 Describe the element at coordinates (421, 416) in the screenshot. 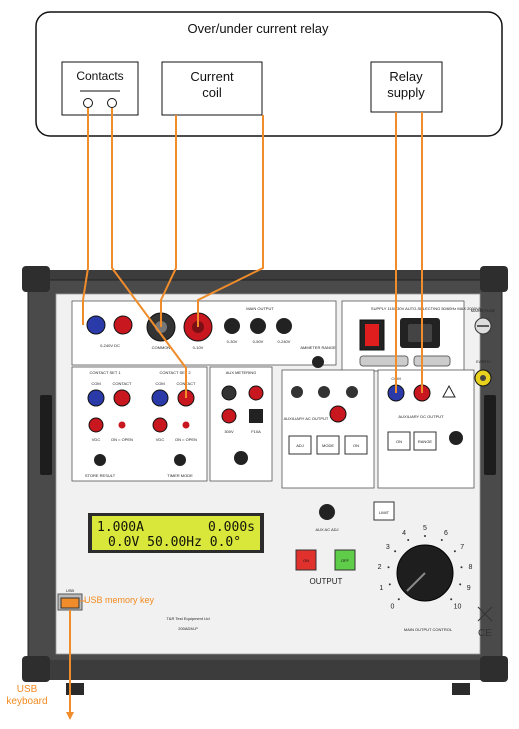

I see `aux-dc-output-label: AUXILIARY DC OUTPUT` at that location.